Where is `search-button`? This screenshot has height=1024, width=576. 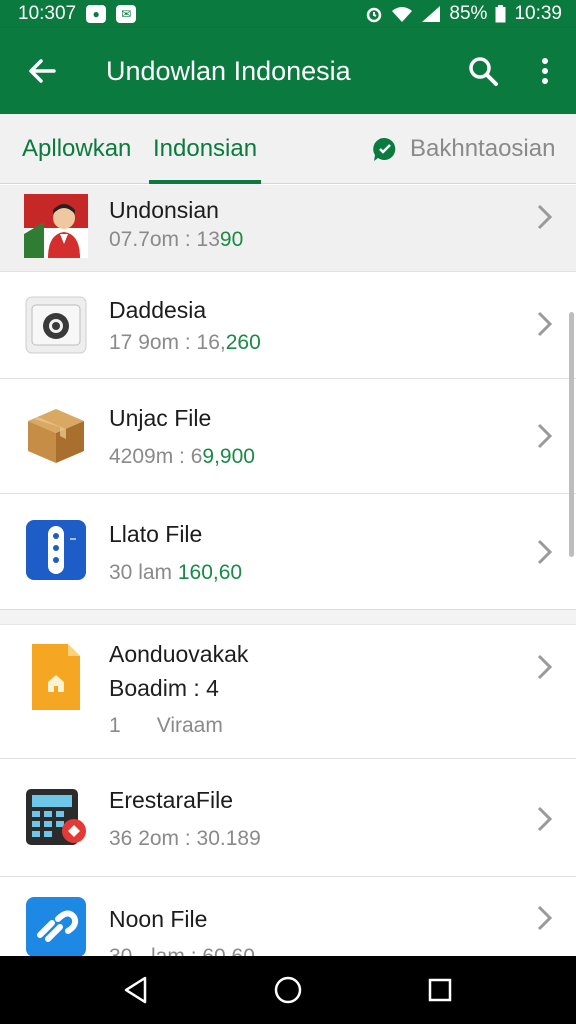
search-button is located at coordinates (483, 71).